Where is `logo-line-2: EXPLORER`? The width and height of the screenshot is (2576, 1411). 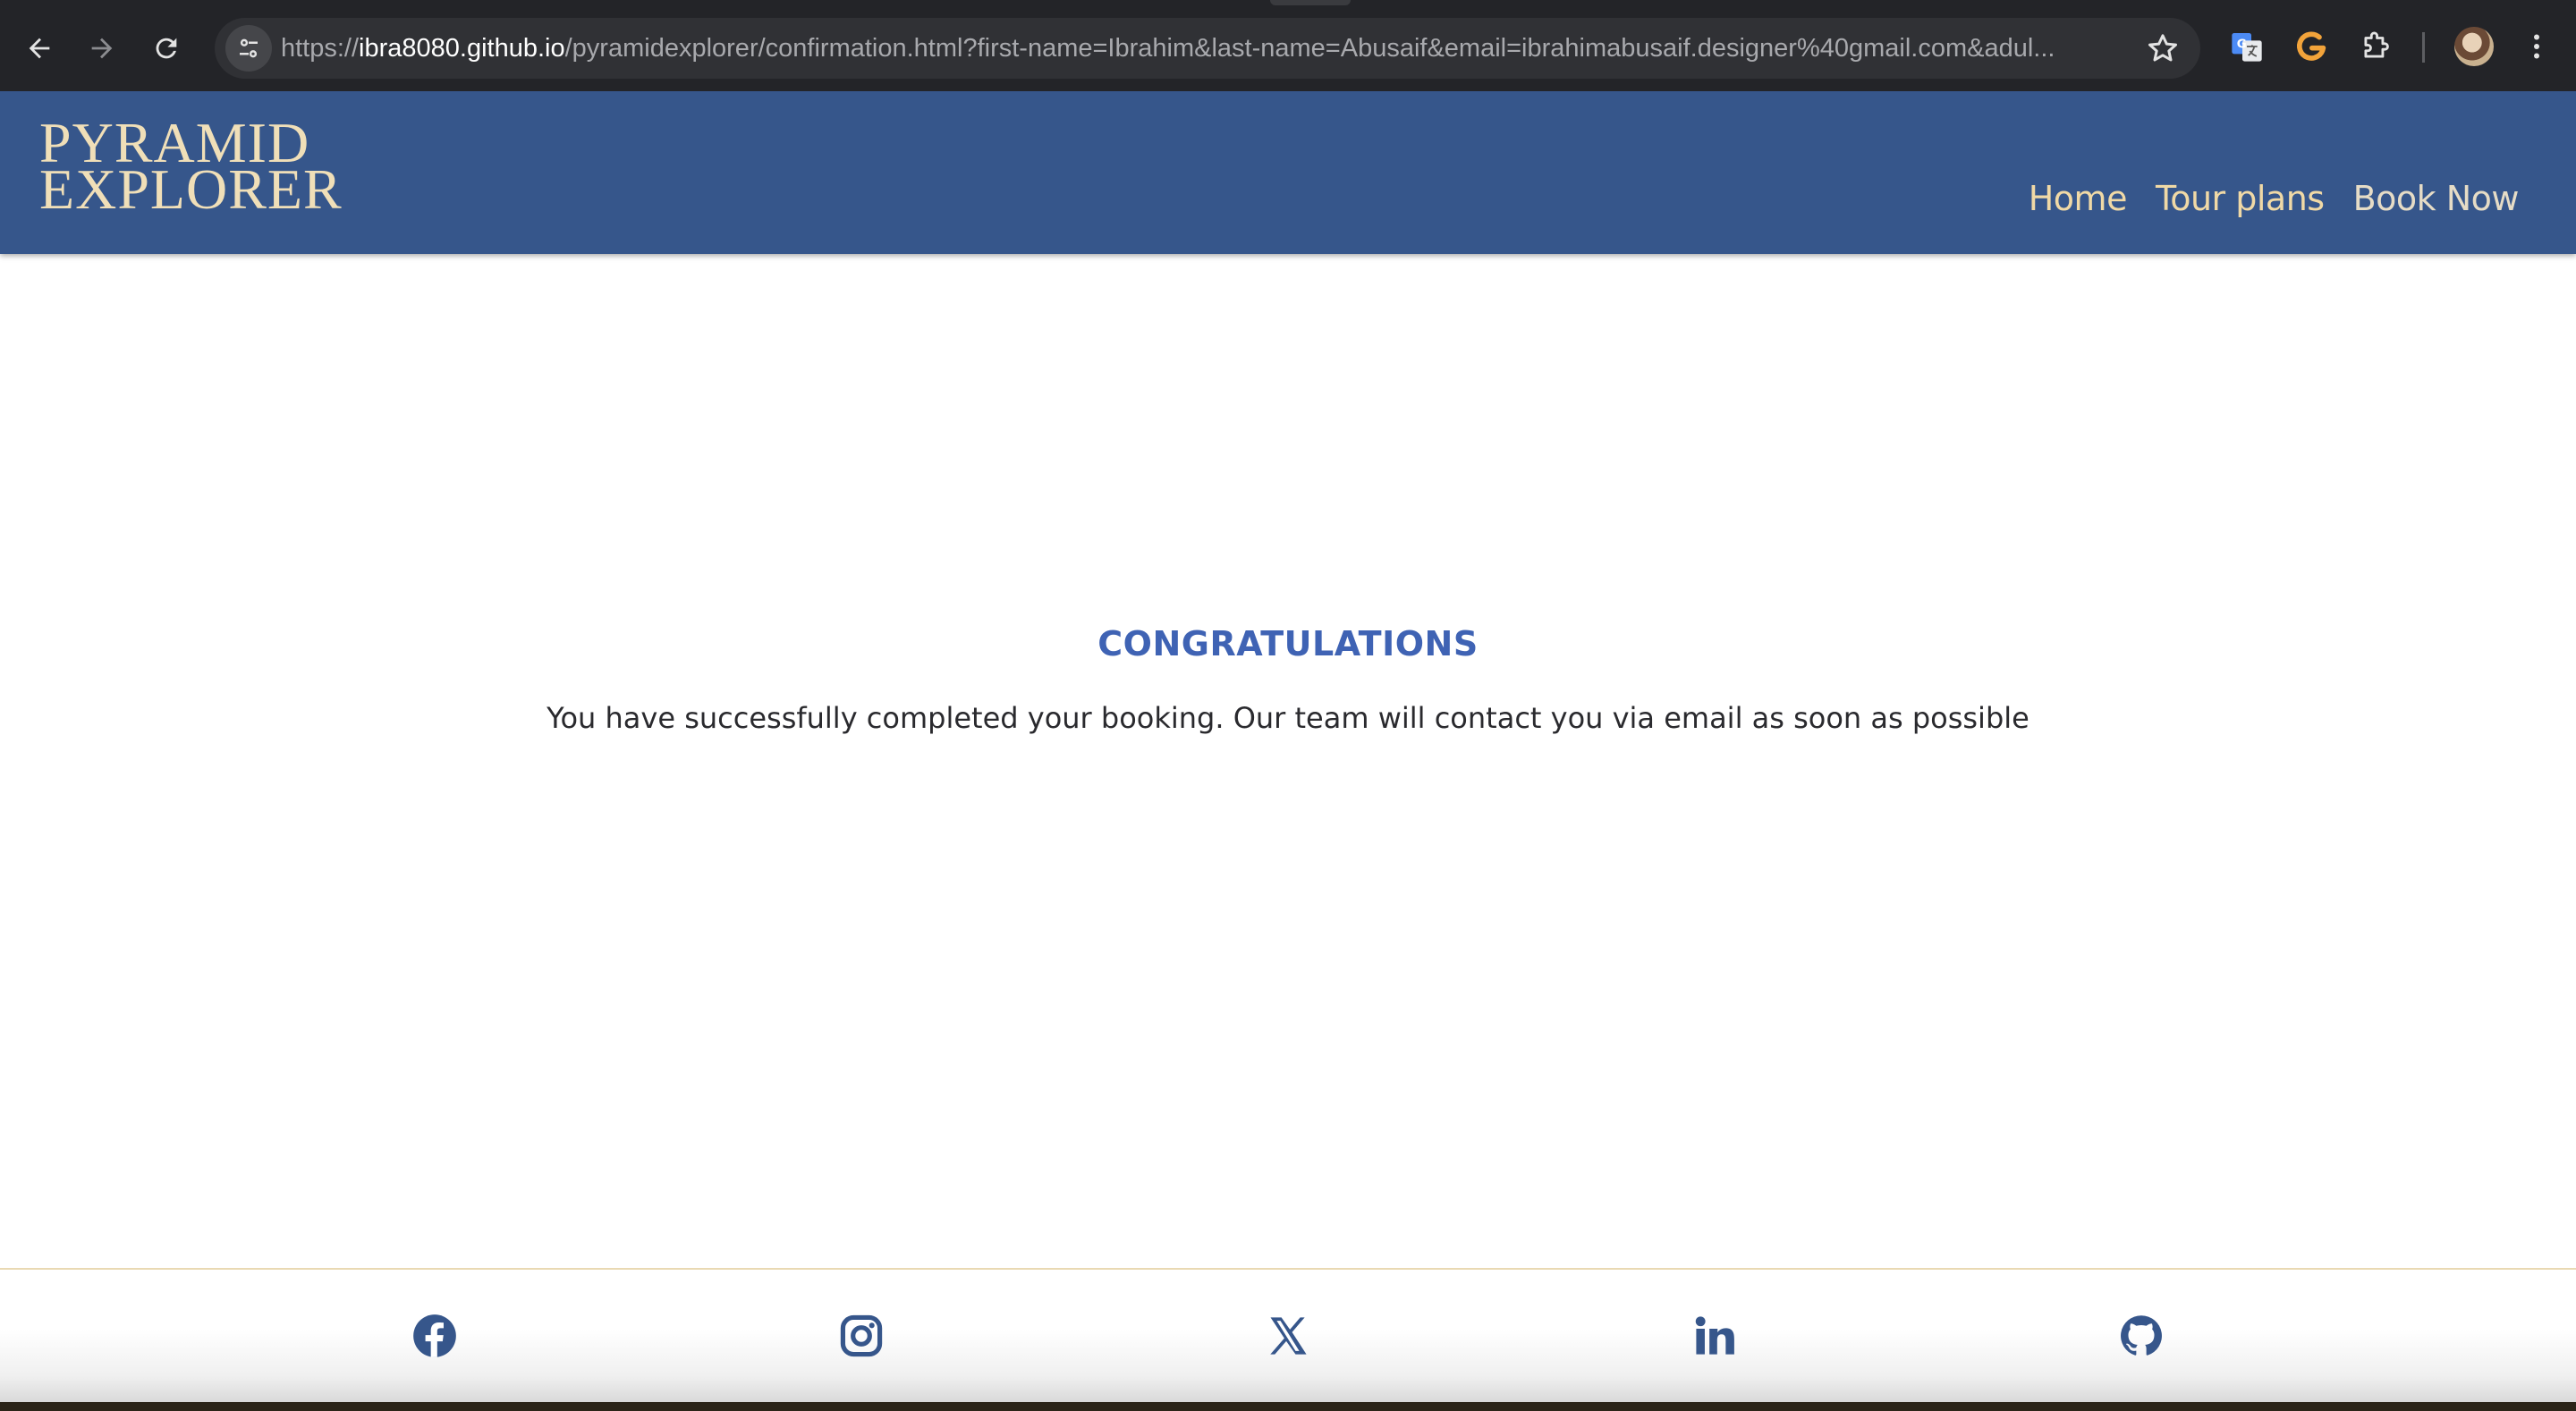 logo-line-2: EXPLORER is located at coordinates (191, 189).